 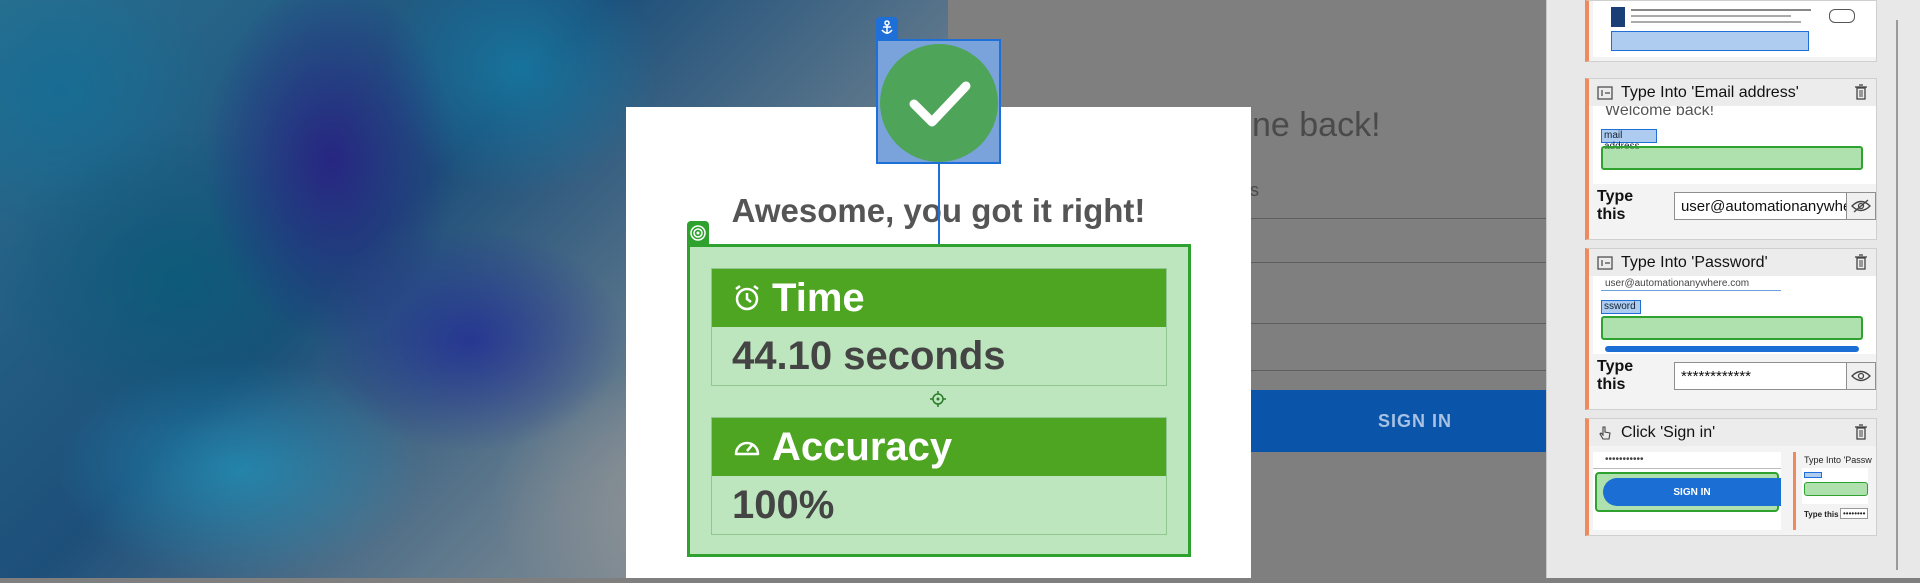 I want to click on login-title: ne back!, so click(x=1316, y=125).